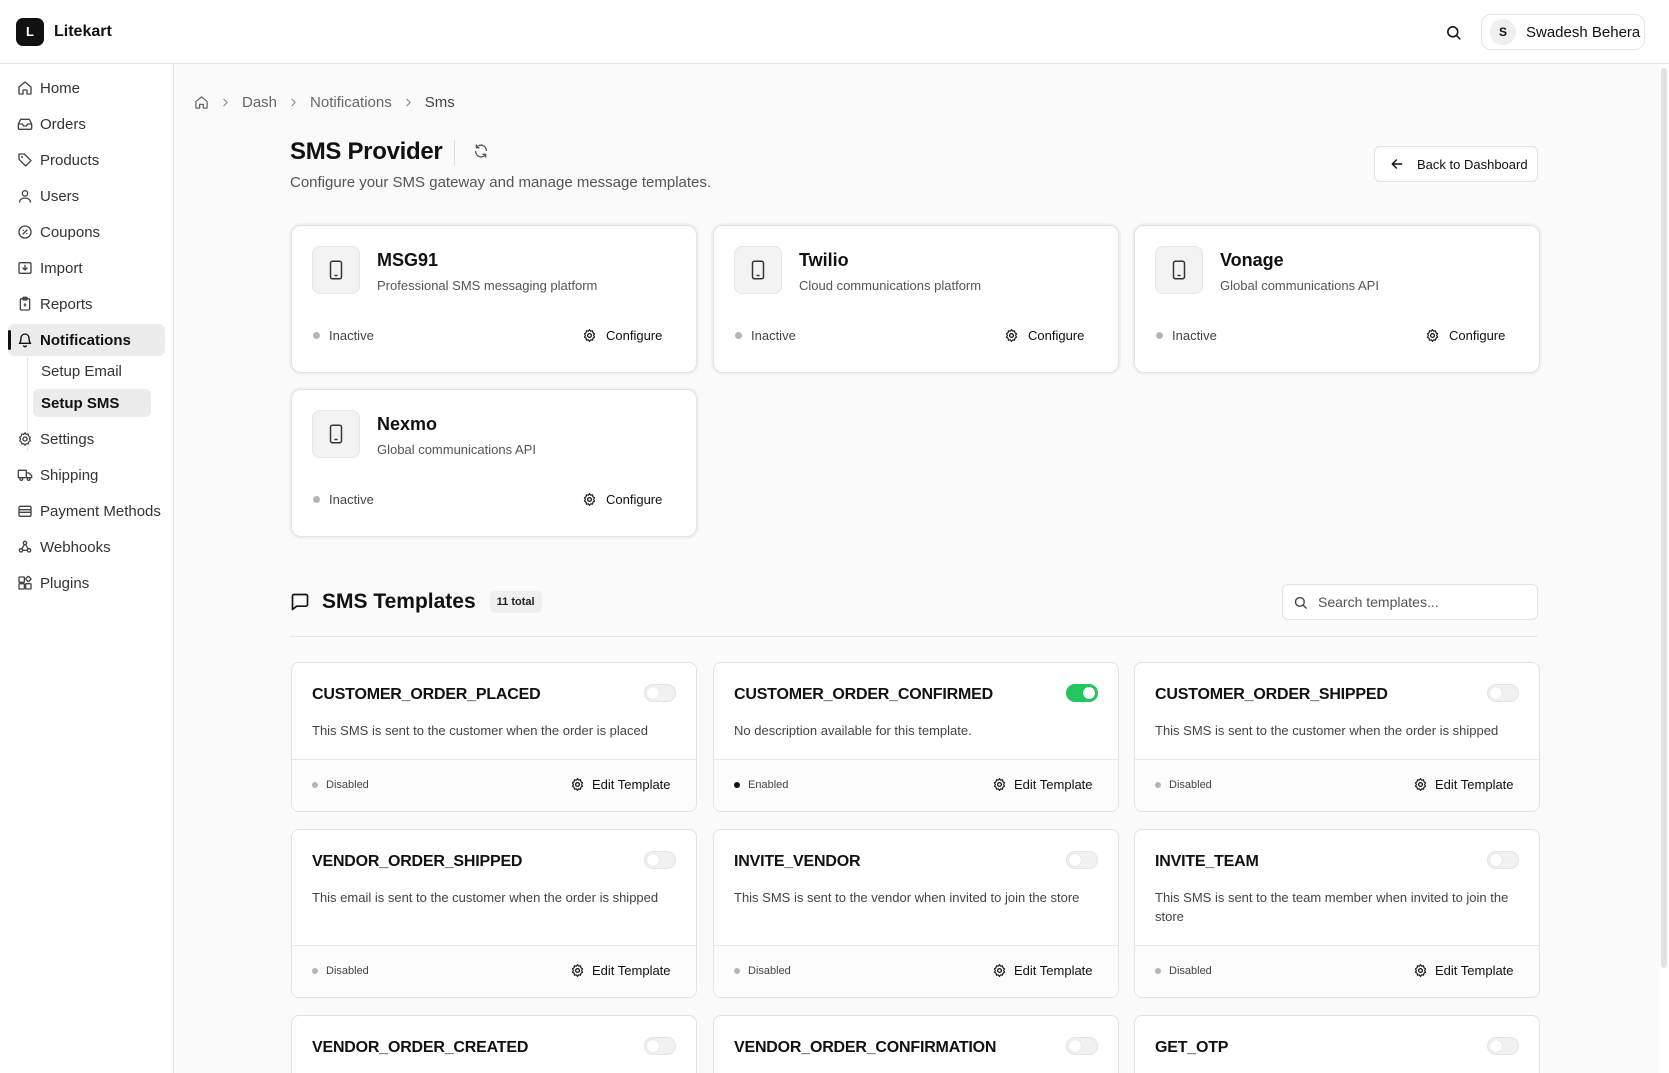 This screenshot has width=1669, height=1073. I want to click on sidebar-item-label: Reports, so click(66, 304).